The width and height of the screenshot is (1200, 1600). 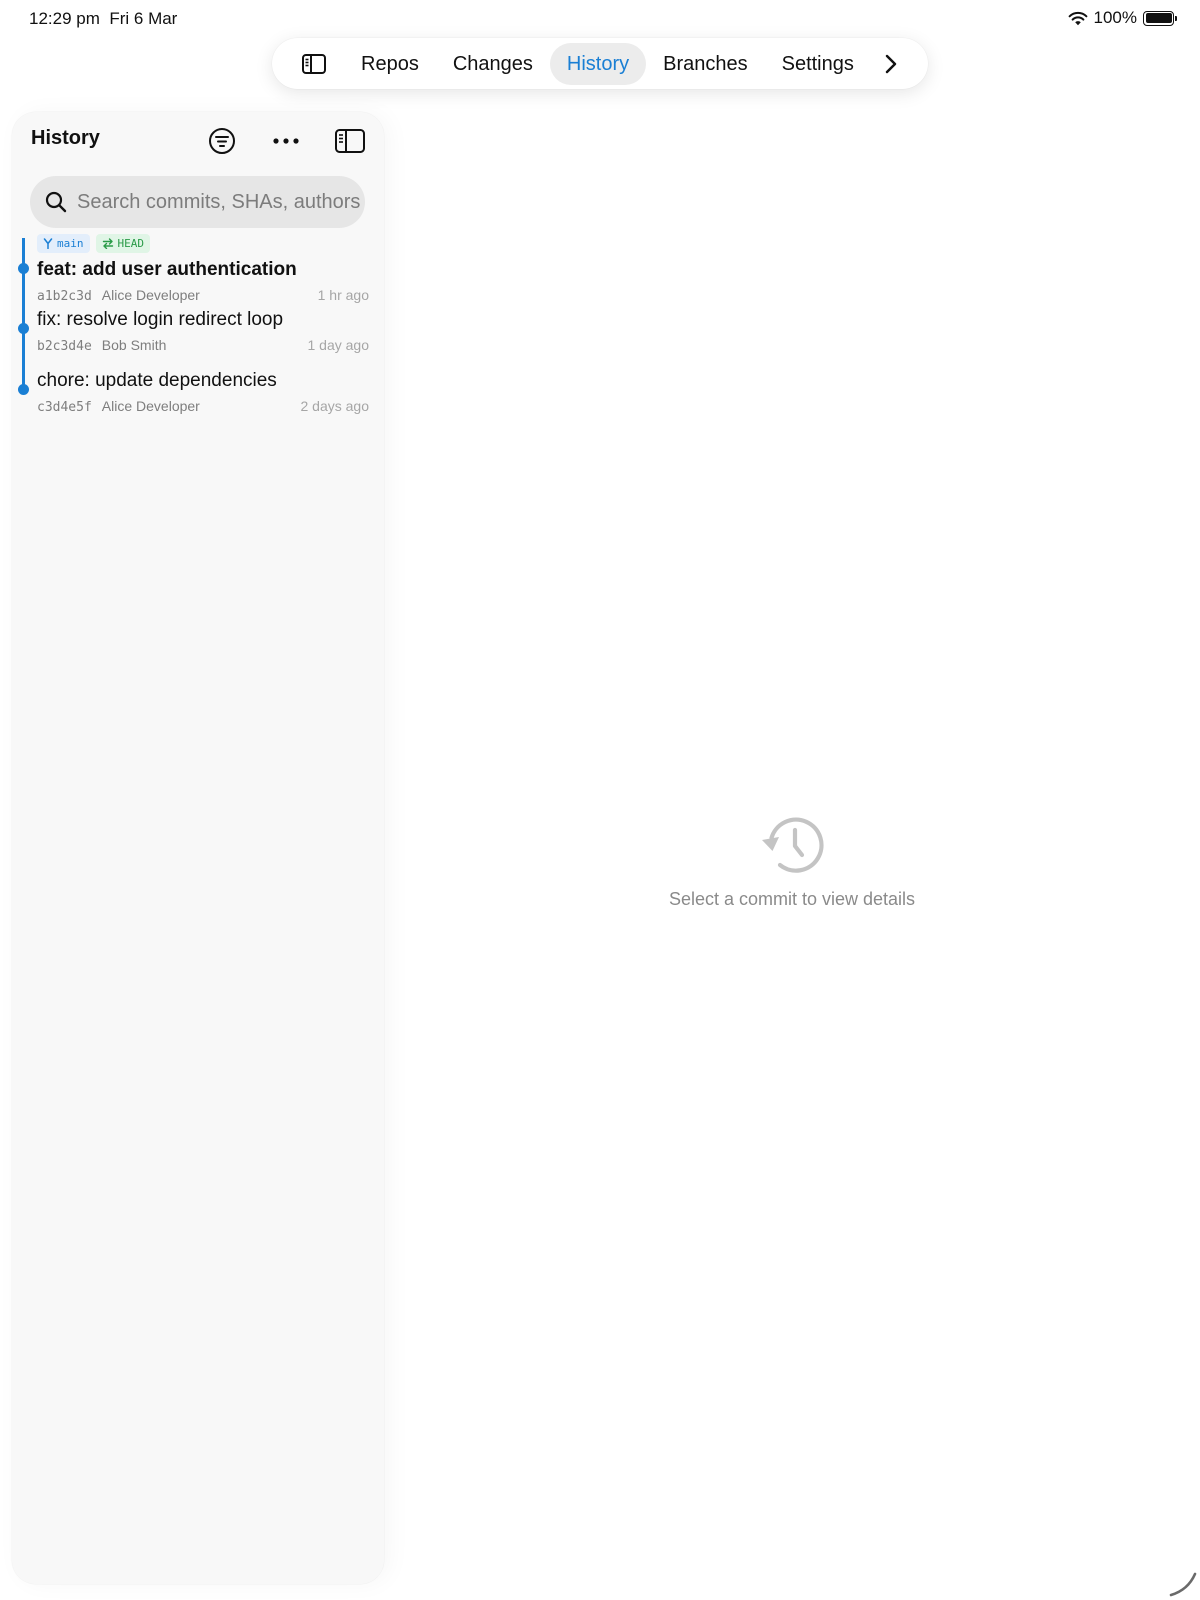 I want to click on head-ref-badge: HEAD, so click(x=122, y=243).